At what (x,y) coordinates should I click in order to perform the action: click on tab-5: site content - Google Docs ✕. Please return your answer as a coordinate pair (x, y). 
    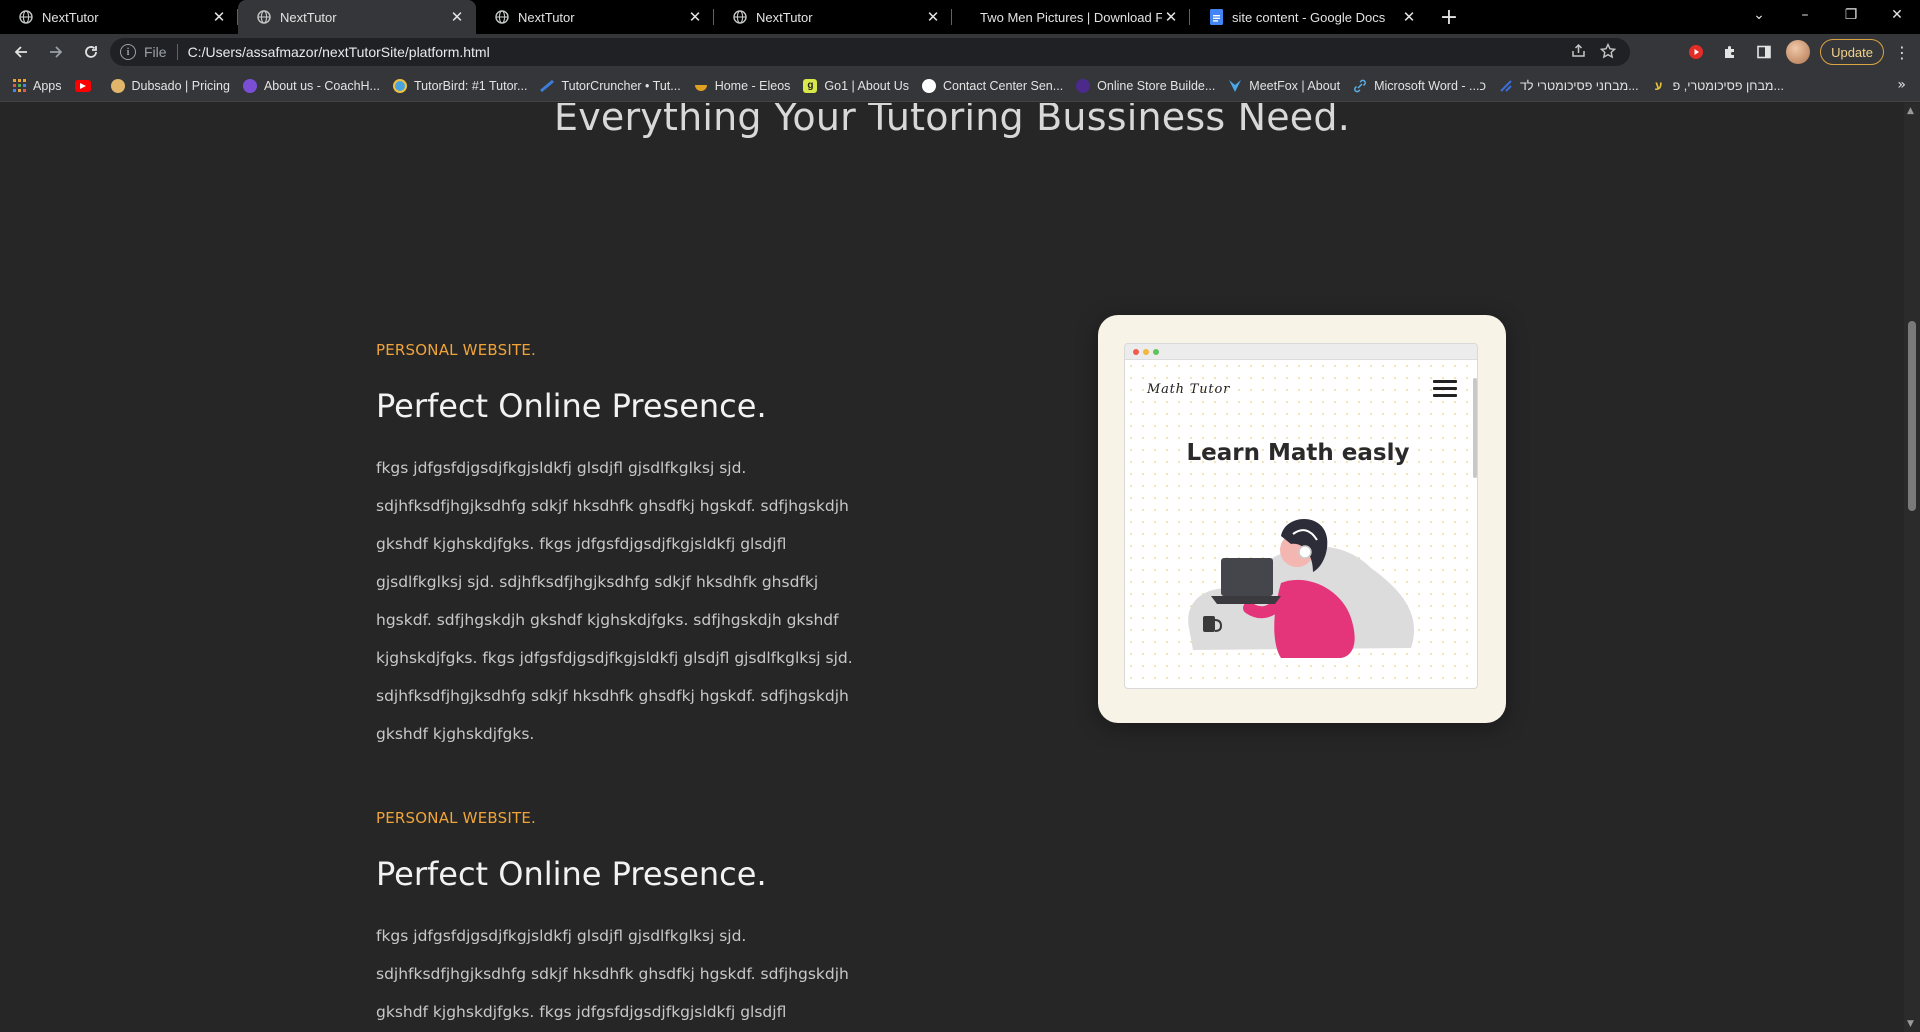
    Looking at the image, I should click on (1309, 17).